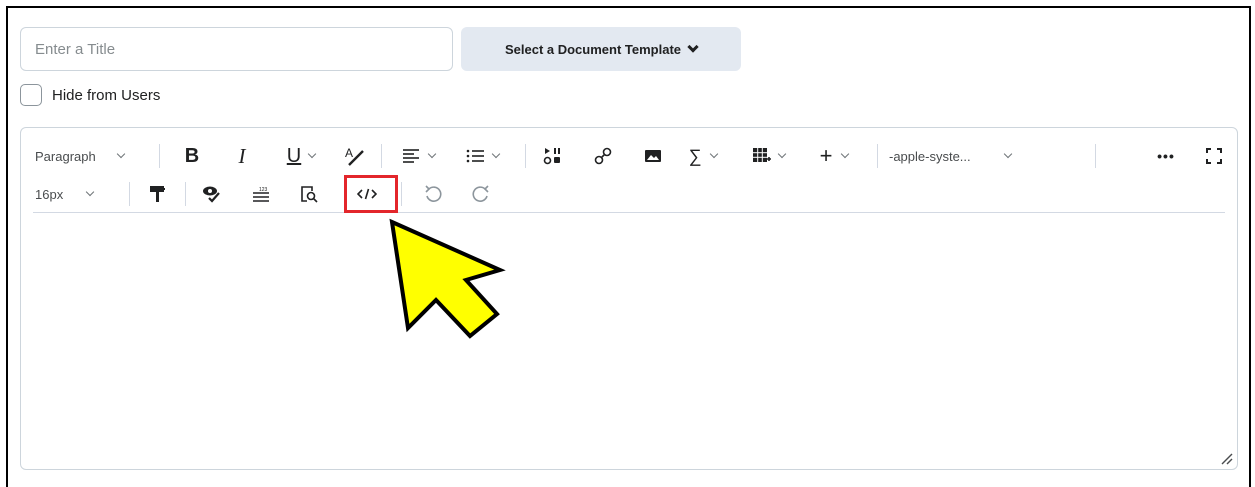 The width and height of the screenshot is (1255, 487). What do you see at coordinates (75, 194) in the screenshot?
I see `font-size-dropdown: 16px` at bounding box center [75, 194].